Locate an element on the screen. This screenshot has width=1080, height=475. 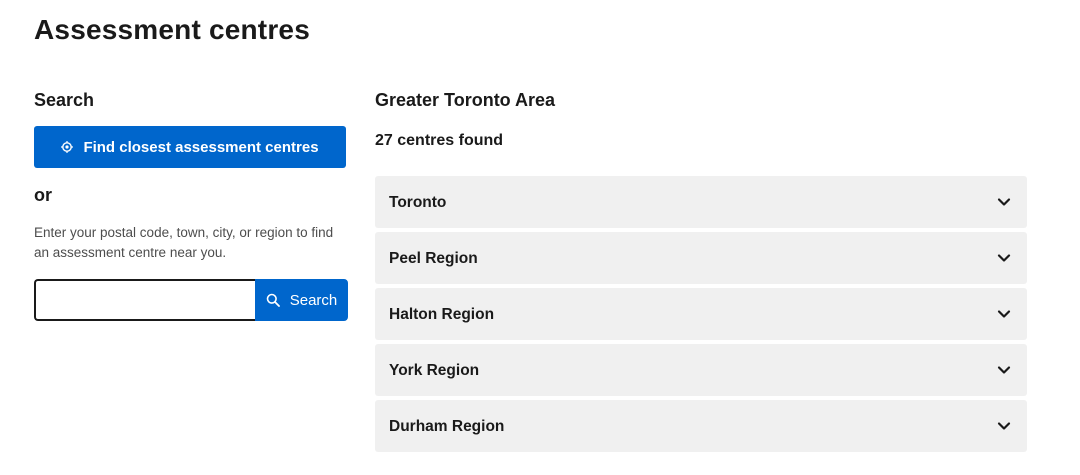
find-closest-button: Find closest assessment centres is located at coordinates (190, 147).